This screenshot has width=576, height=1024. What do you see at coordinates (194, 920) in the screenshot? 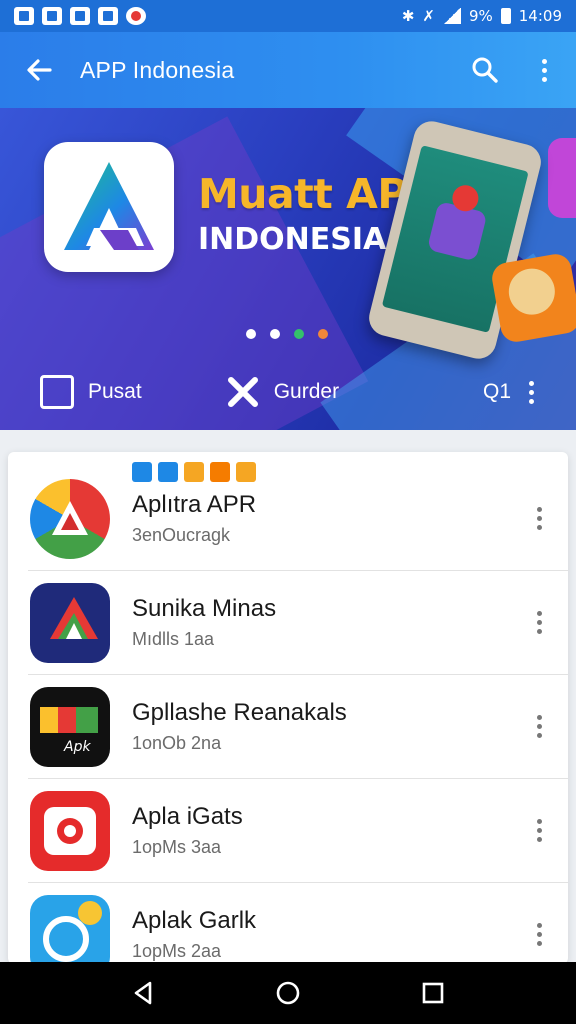
I see `app-name: Aplak Garlk` at bounding box center [194, 920].